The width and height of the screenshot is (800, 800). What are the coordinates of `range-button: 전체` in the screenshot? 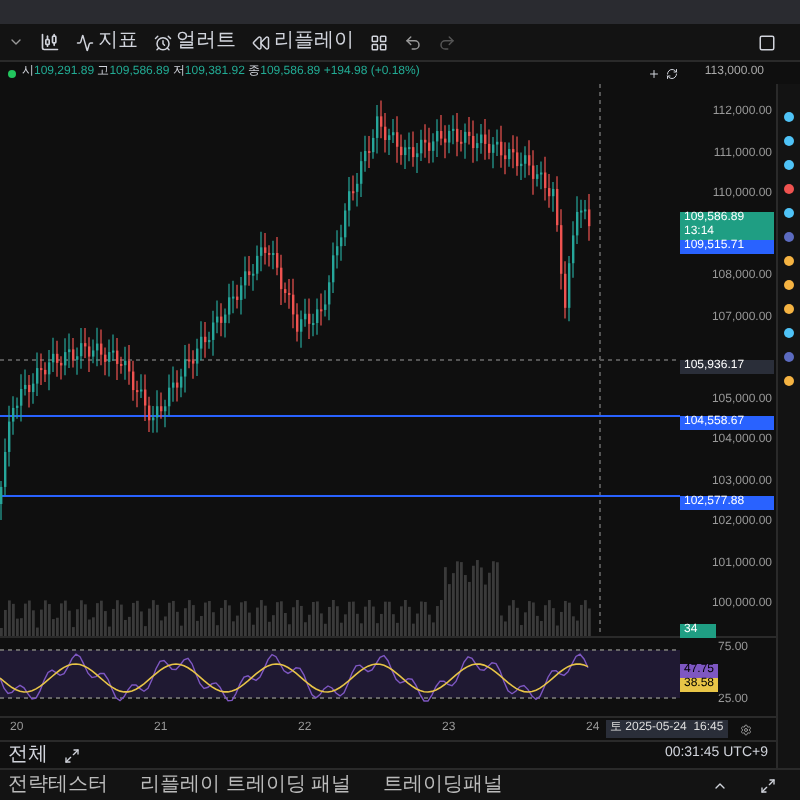 It's located at (28, 755).